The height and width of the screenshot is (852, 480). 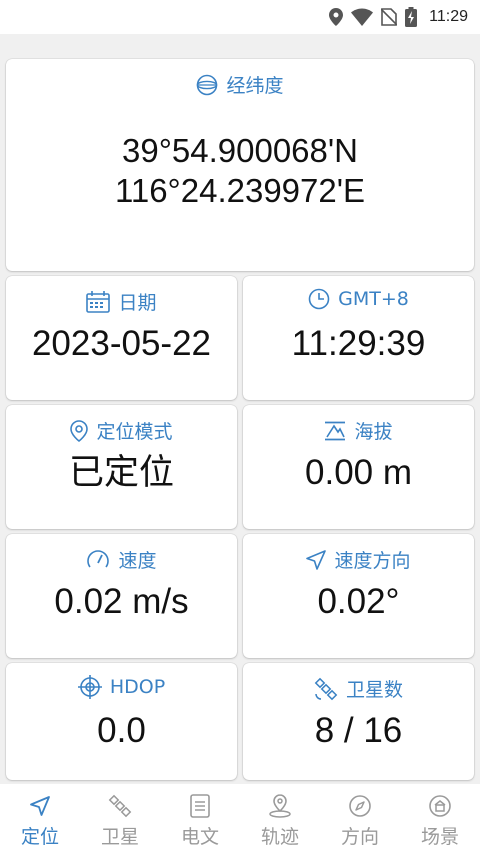 I want to click on bottom-navigation: 定位 卫星 电文 轨迹 方向 场景, so click(x=240, y=818).